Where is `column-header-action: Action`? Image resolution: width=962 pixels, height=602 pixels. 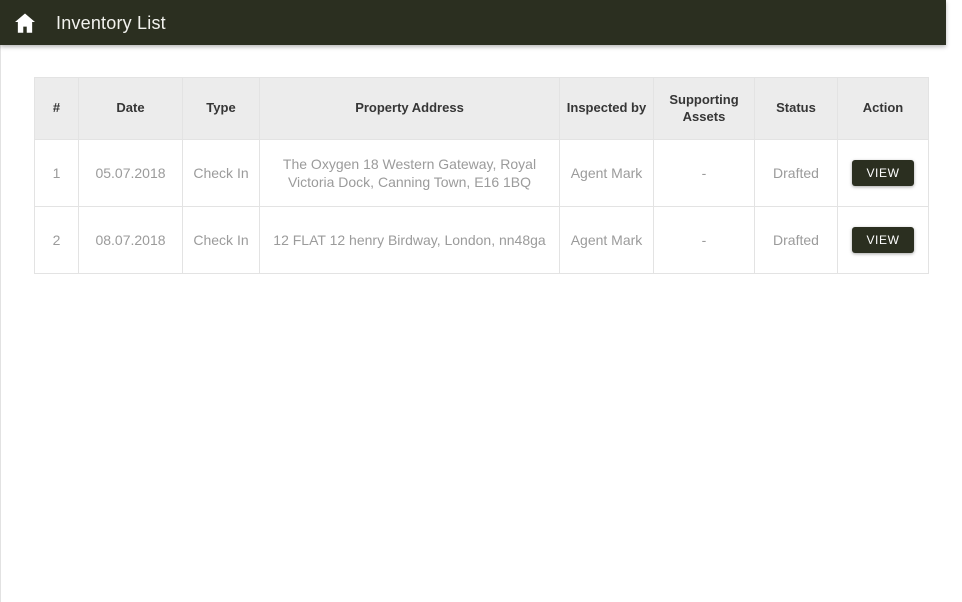
column-header-action: Action is located at coordinates (883, 108).